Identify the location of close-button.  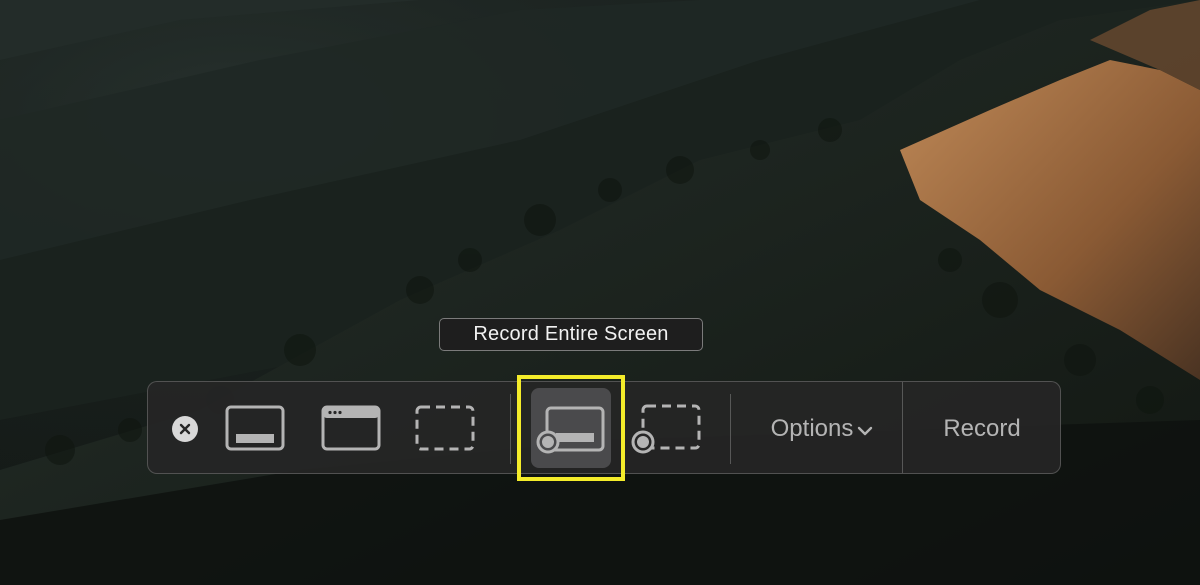
(185, 429).